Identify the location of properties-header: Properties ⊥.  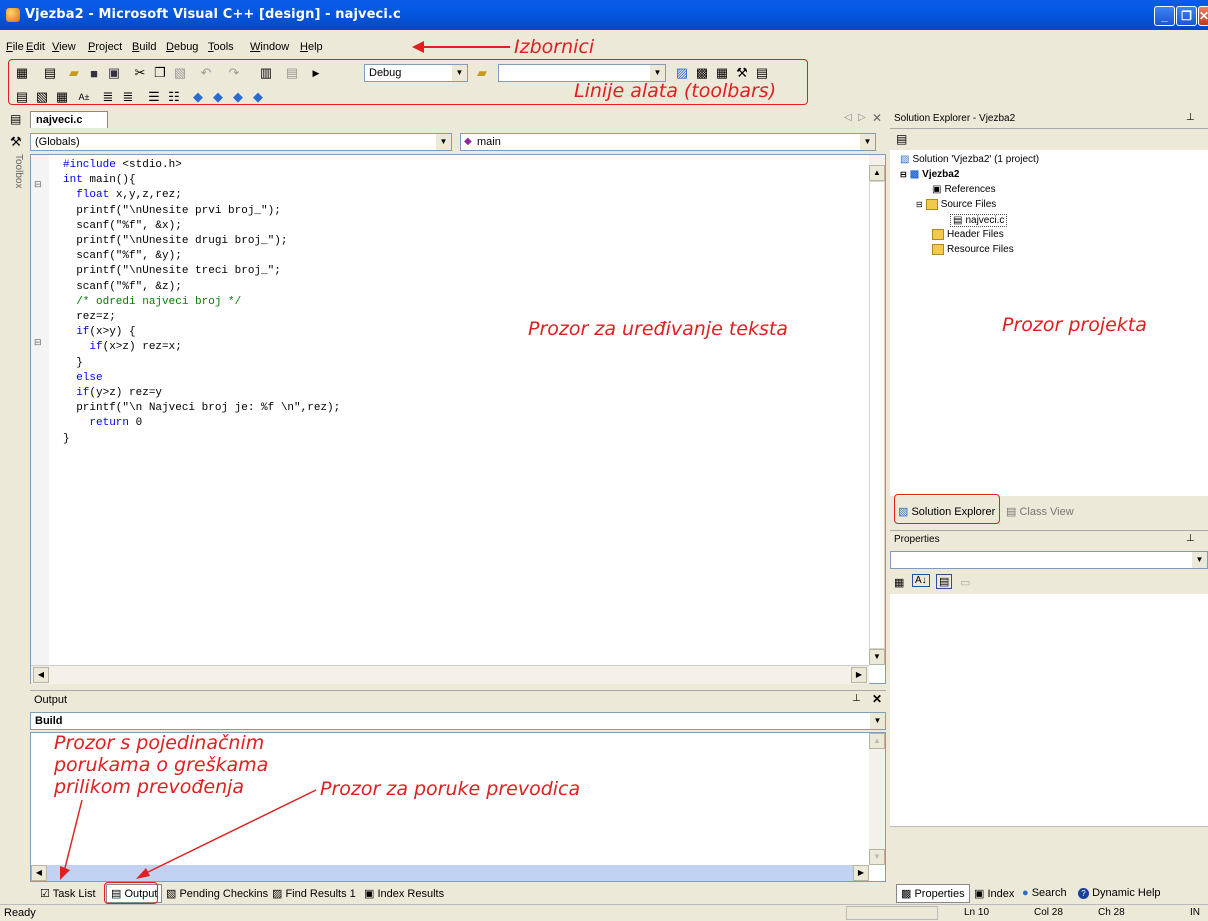
(1049, 539).